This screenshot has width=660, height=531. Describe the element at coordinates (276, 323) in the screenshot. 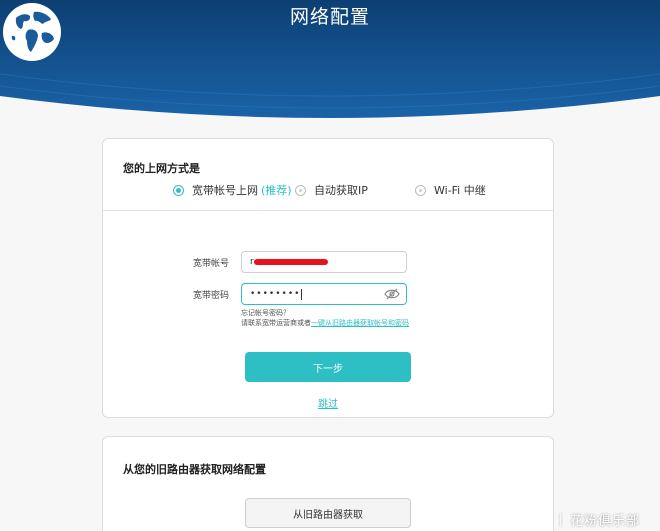

I see `forgot-hint-text: 请联系宽带运营商或者` at that location.